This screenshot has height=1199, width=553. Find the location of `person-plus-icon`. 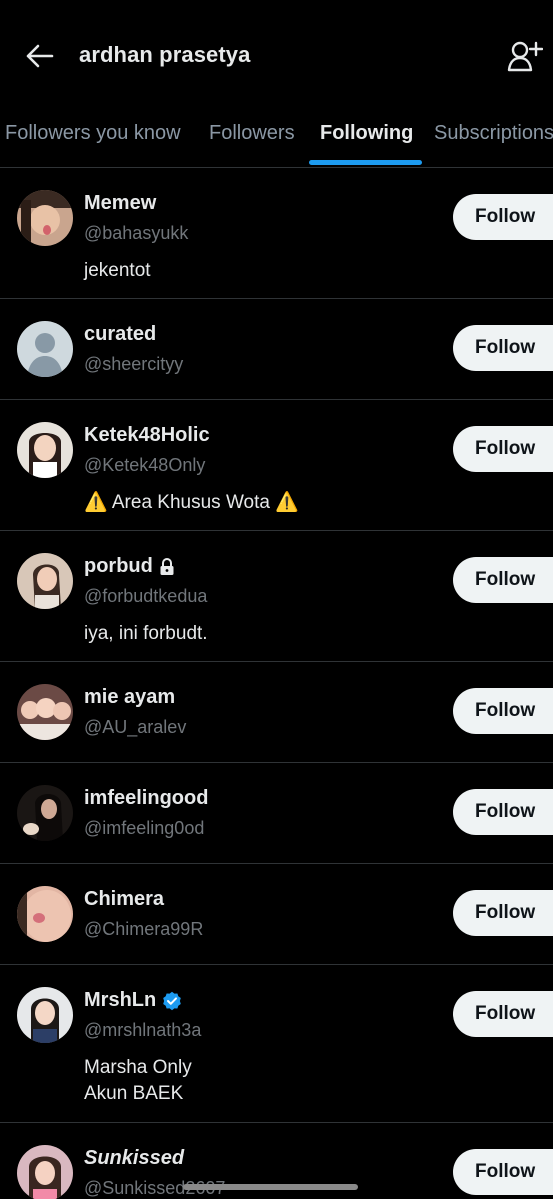

person-plus-icon is located at coordinates (525, 56).